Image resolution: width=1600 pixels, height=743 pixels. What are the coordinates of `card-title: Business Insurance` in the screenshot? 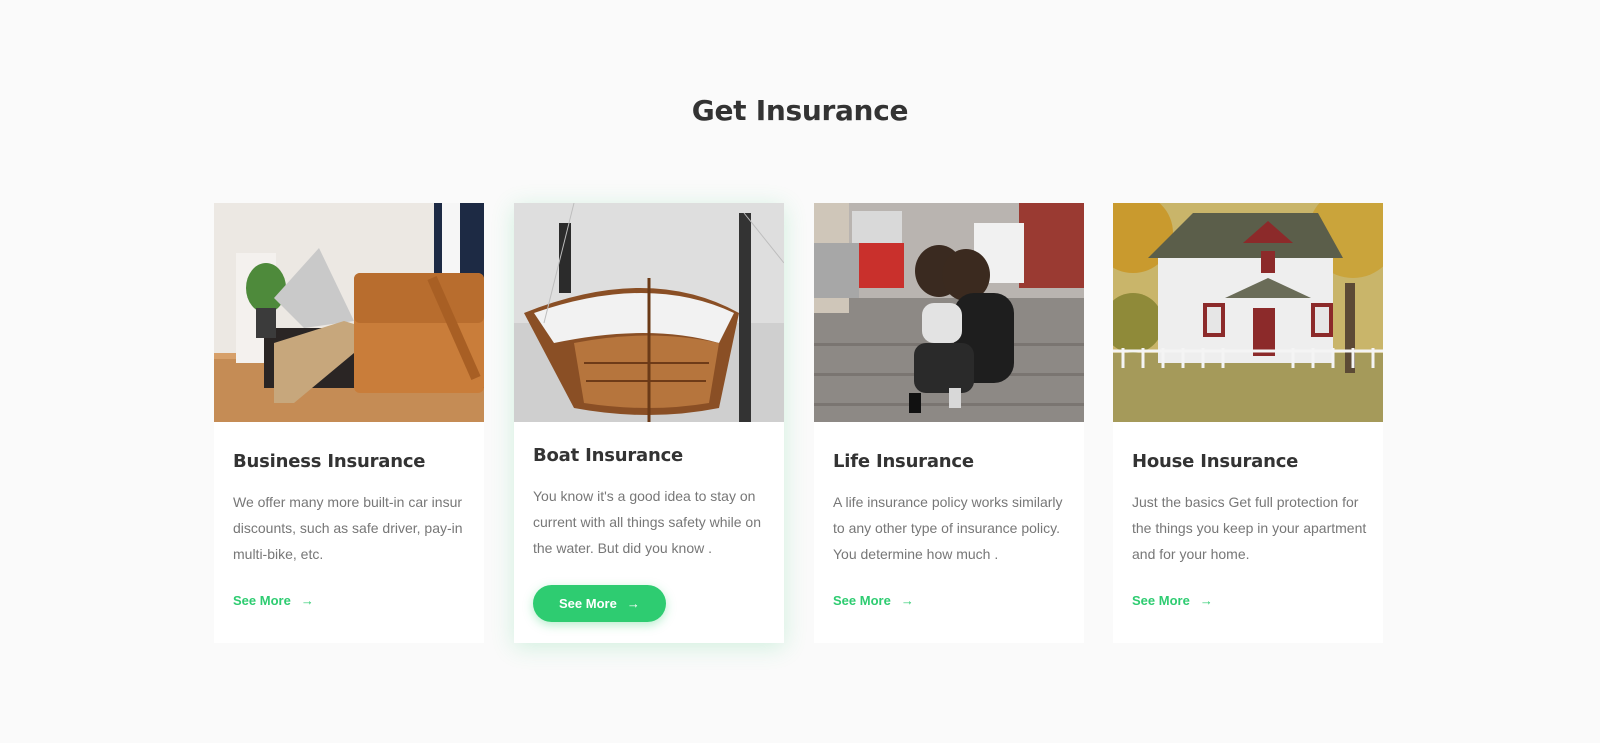 It's located at (329, 461).